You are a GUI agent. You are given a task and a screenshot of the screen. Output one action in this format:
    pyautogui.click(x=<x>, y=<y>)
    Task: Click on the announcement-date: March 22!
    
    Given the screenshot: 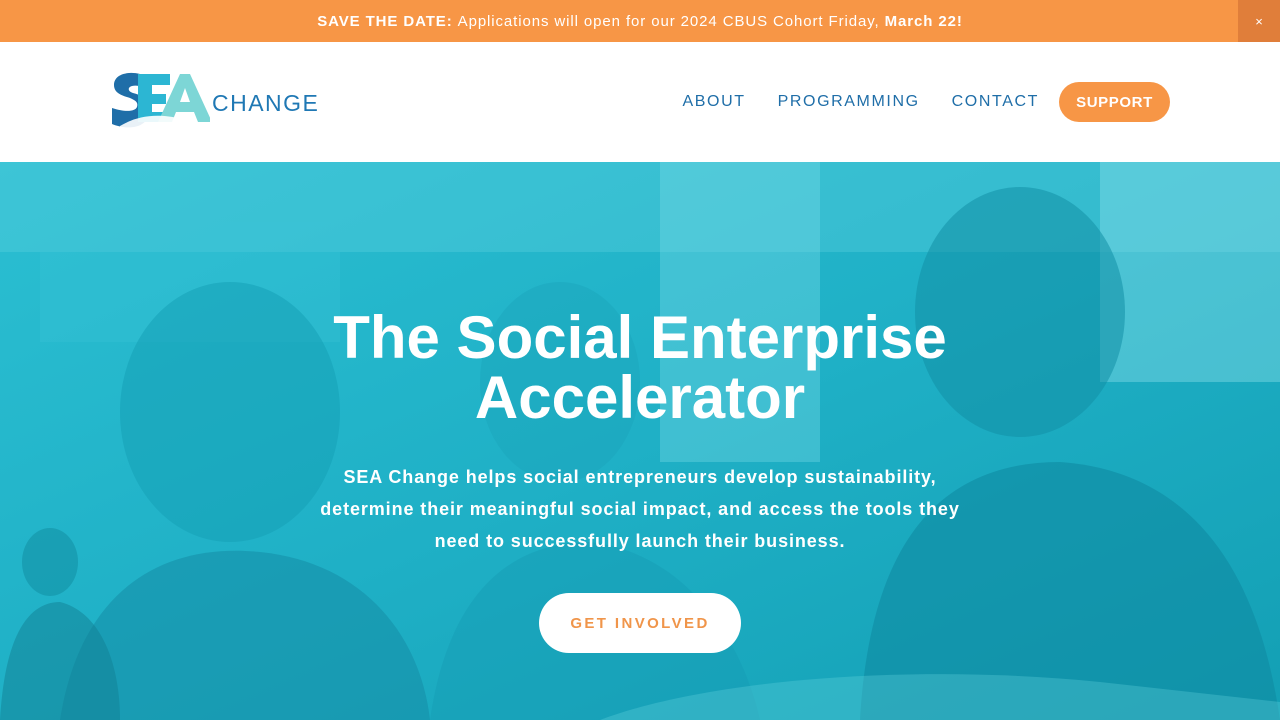 What is the action you would take?
    pyautogui.click(x=923, y=21)
    